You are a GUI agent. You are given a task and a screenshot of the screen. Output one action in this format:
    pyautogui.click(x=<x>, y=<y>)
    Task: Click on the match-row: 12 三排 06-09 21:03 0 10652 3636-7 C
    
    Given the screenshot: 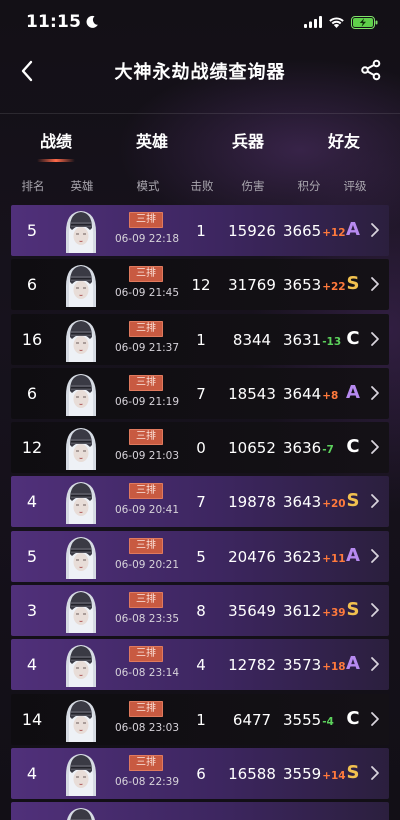 What is the action you would take?
    pyautogui.click(x=200, y=448)
    